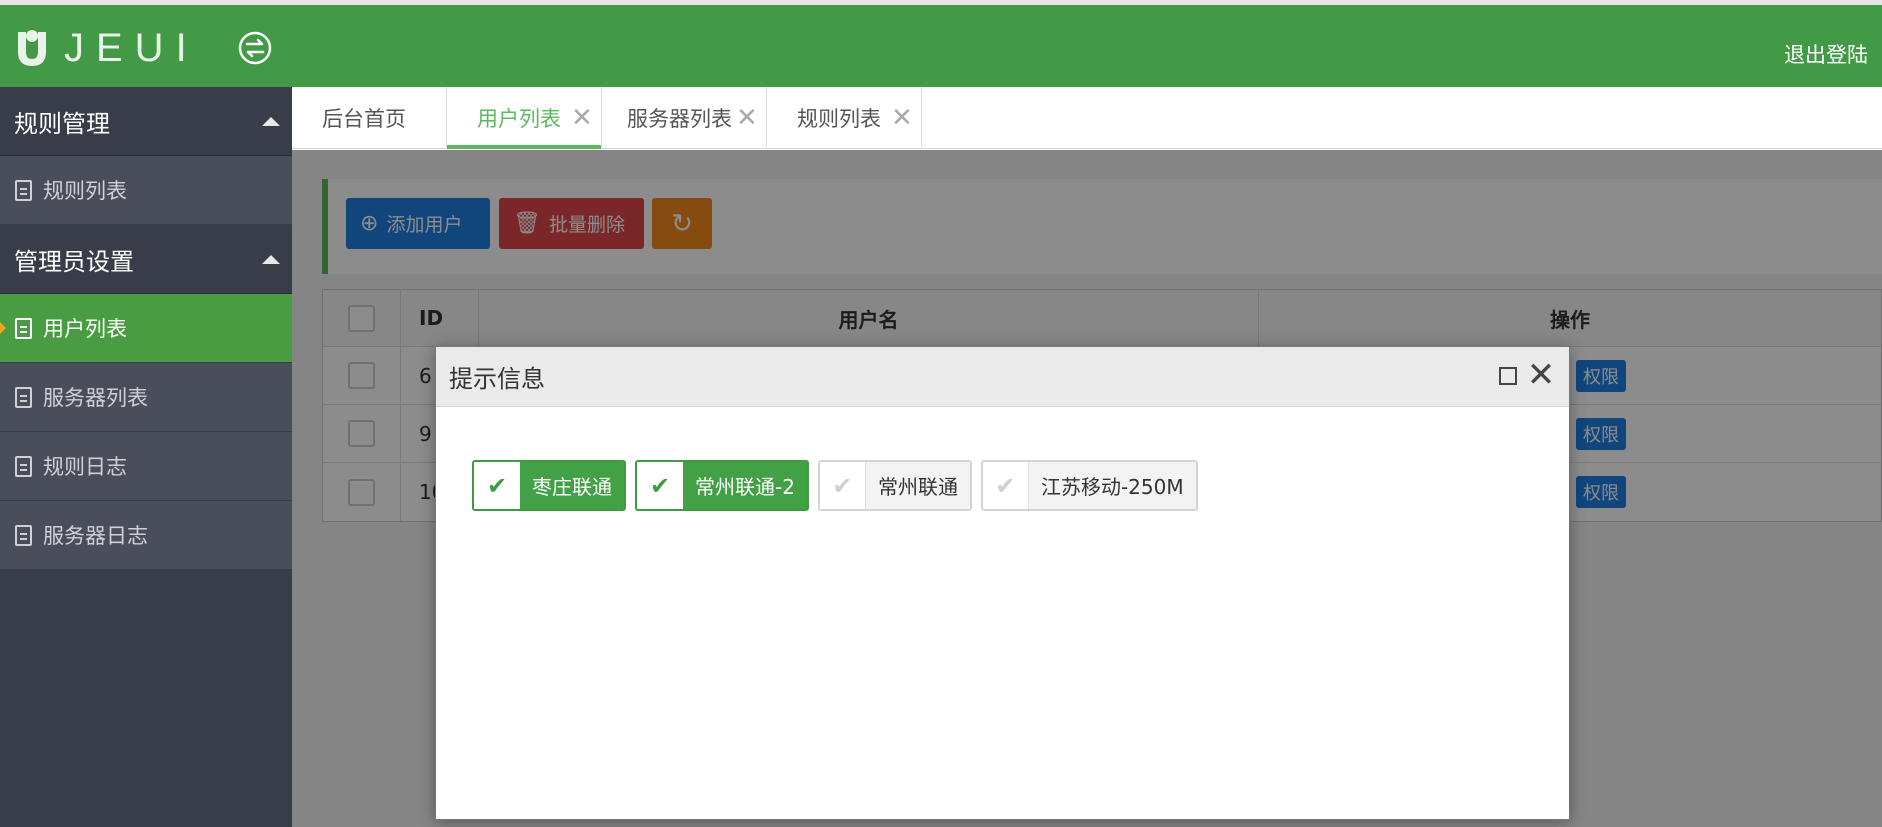  I want to click on option-label: 常州联通-2, so click(745, 485).